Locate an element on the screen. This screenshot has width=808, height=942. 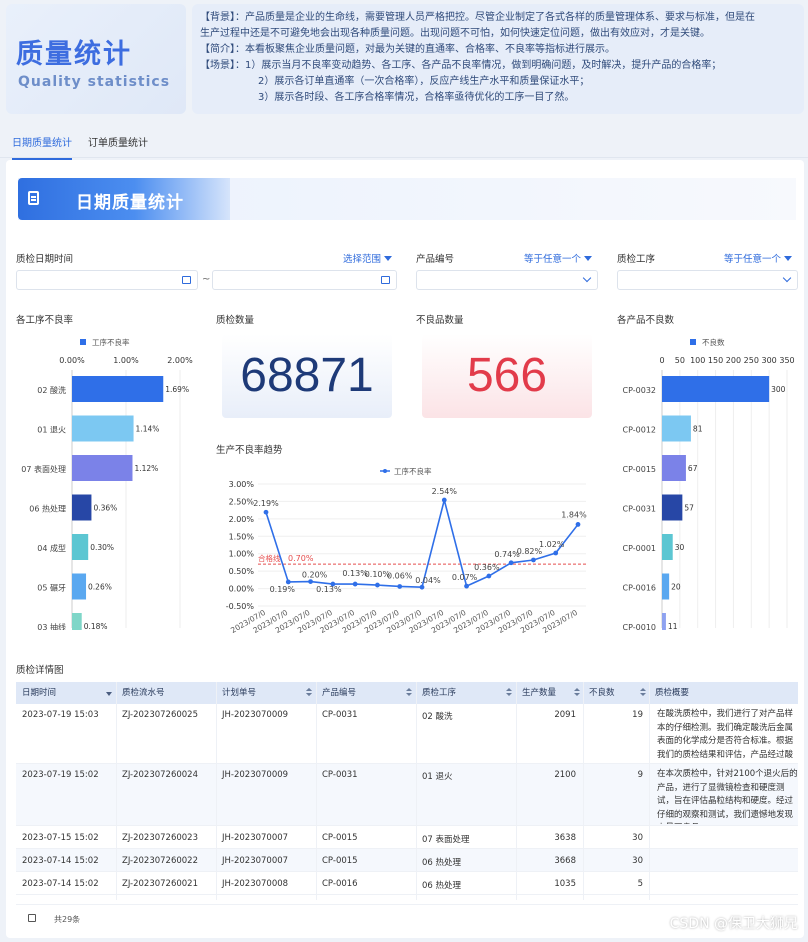
product-filter-mode: 等于任意一个 is located at coordinates (558, 258).